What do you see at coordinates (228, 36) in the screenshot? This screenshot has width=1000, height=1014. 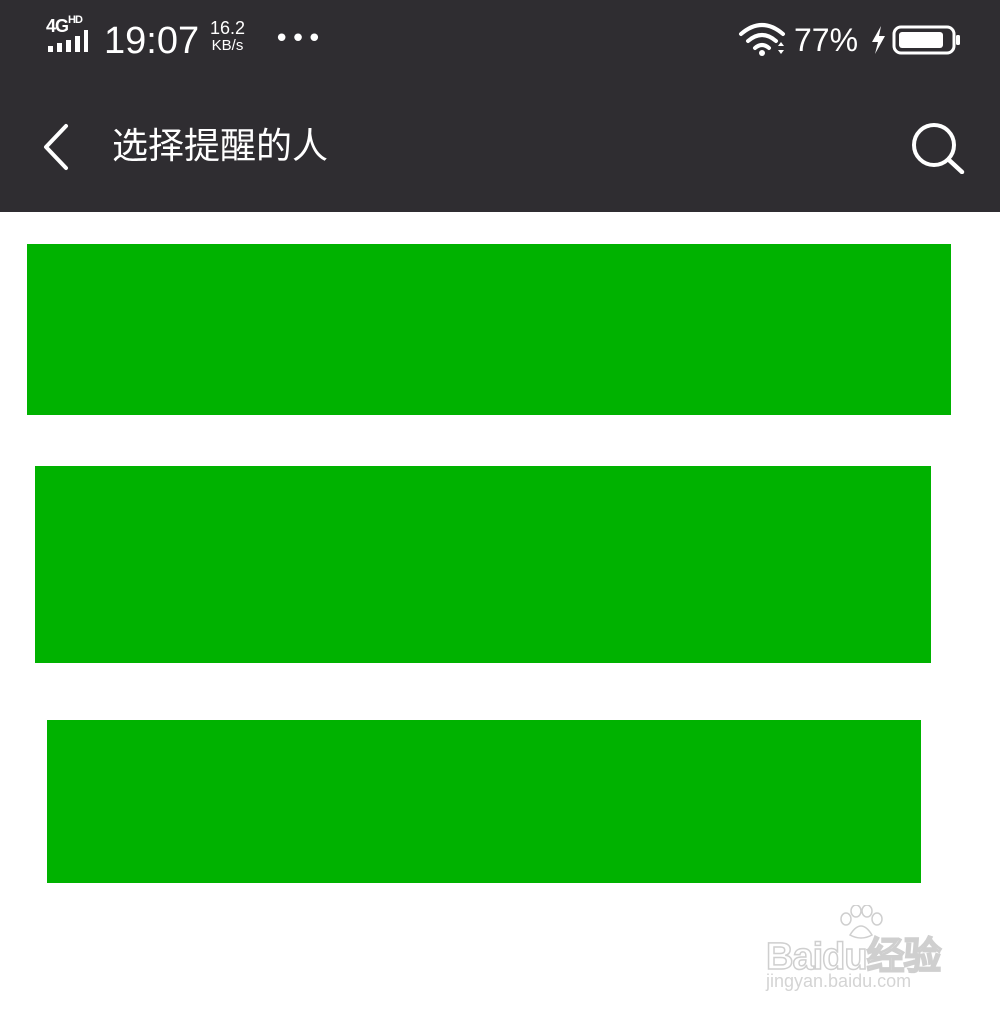 I see `network-speed: 16.2 KB/s` at bounding box center [228, 36].